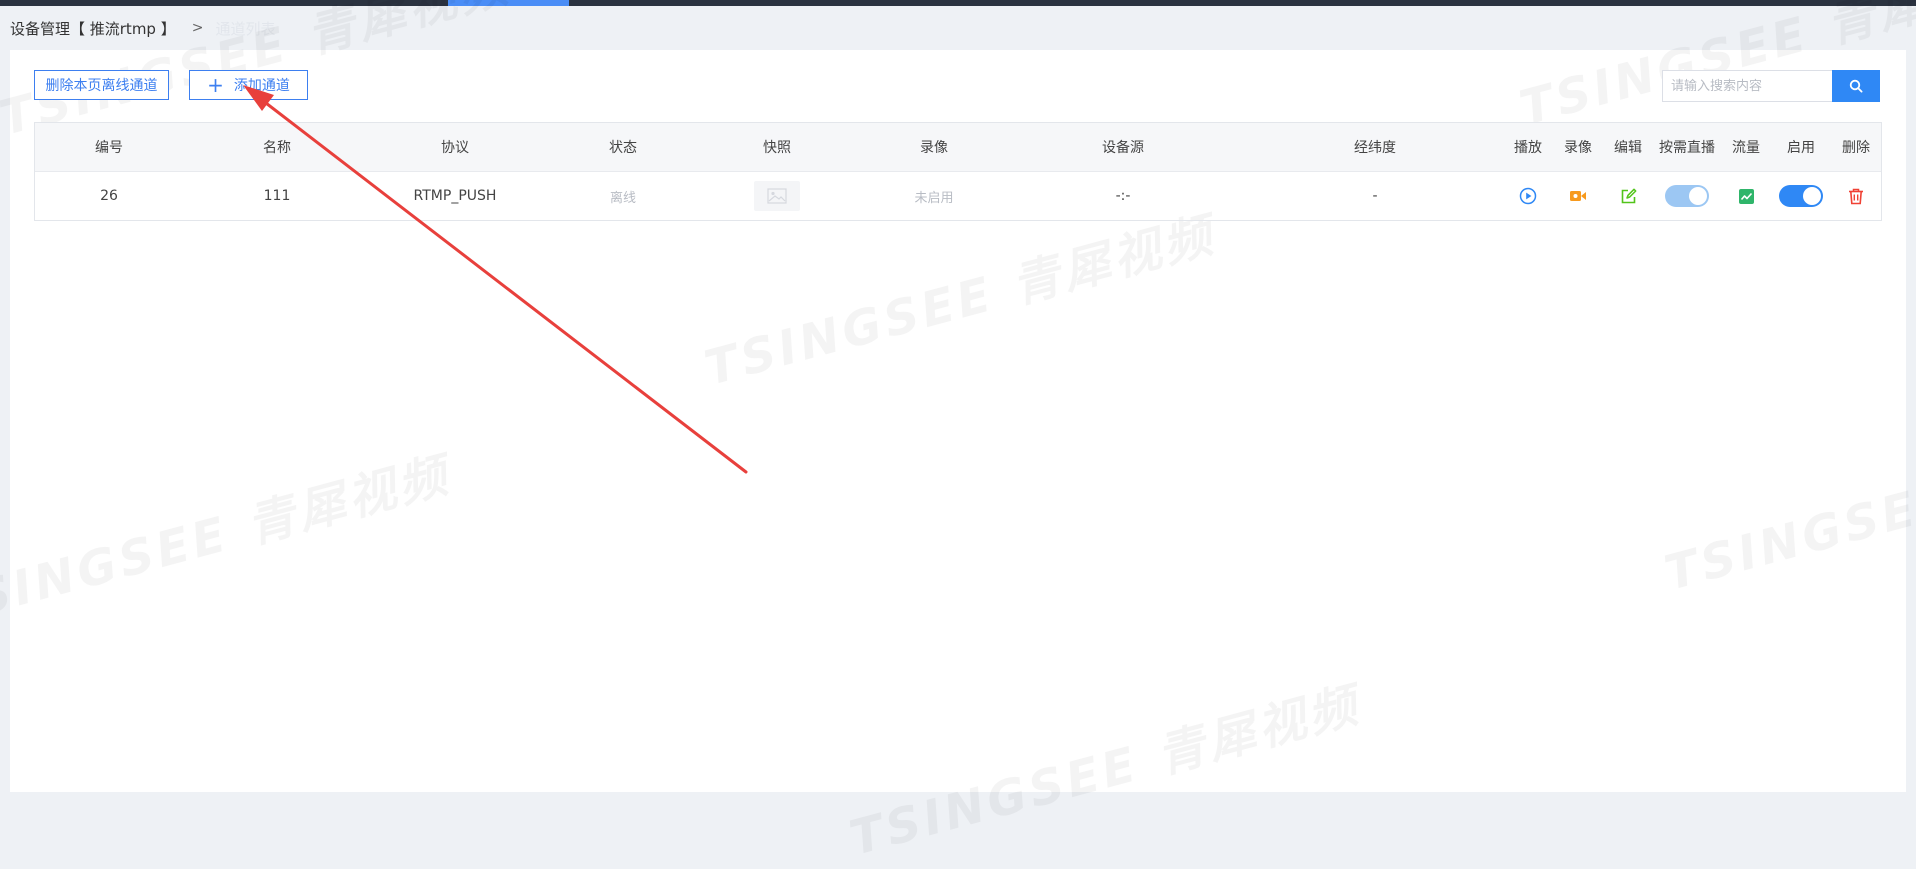  I want to click on header-protocol: 协议, so click(455, 148).